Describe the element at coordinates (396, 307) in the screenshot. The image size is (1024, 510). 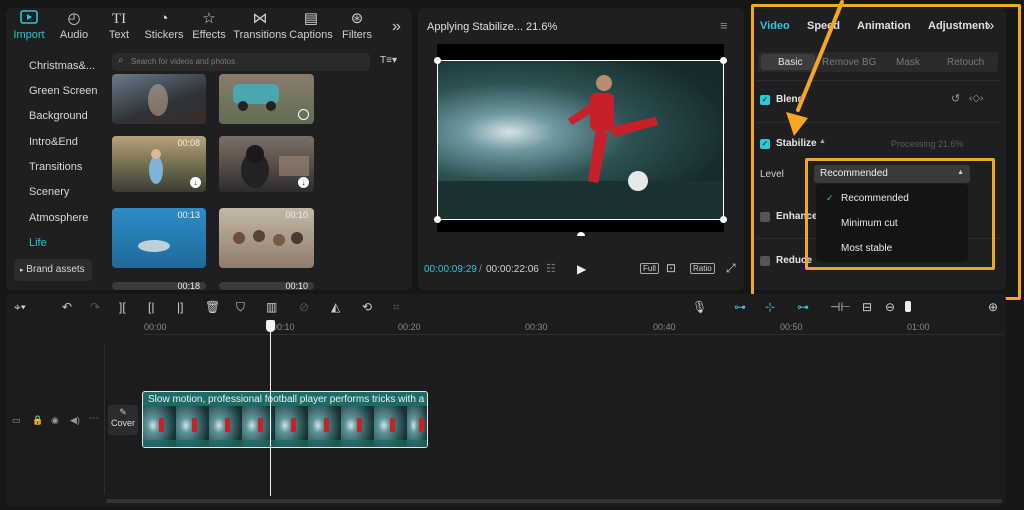
I see `crop-icon: ⌗` at that location.